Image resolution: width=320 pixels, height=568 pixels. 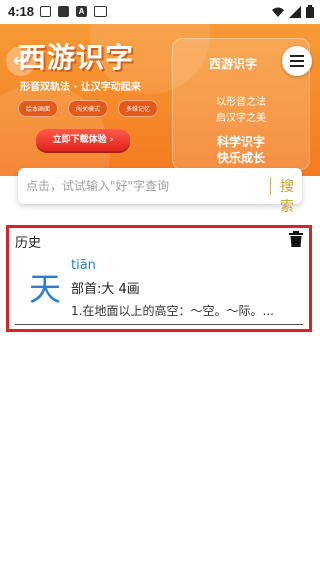 What do you see at coordinates (160, 12) in the screenshot?
I see `status-bar: 4:18 A` at bounding box center [160, 12].